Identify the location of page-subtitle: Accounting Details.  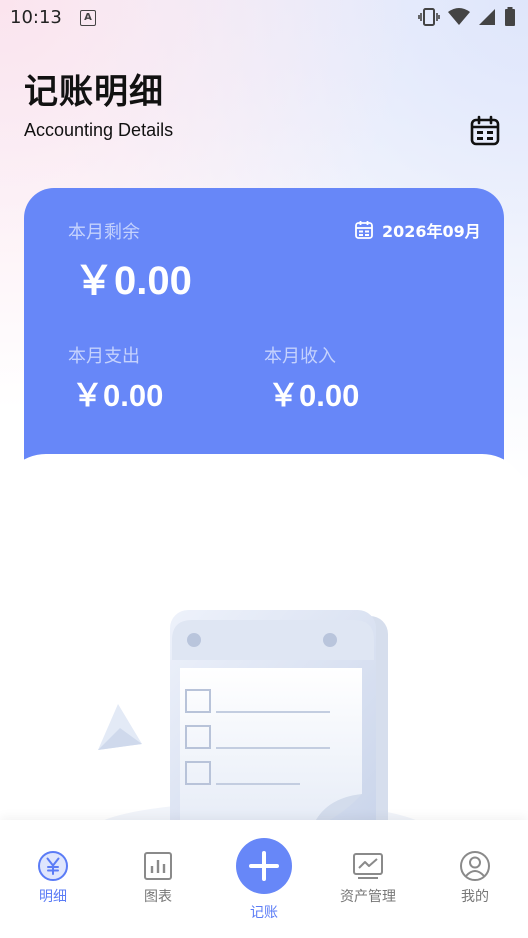
(99, 130).